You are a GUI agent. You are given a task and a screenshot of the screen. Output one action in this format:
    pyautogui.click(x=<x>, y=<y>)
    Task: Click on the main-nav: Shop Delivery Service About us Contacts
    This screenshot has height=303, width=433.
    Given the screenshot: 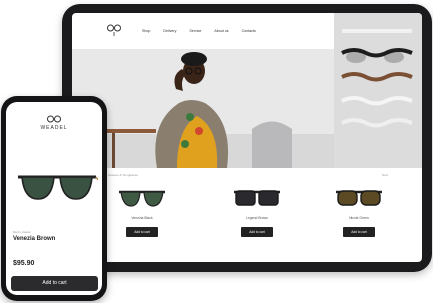 What is the action you would take?
    pyautogui.click(x=222, y=31)
    